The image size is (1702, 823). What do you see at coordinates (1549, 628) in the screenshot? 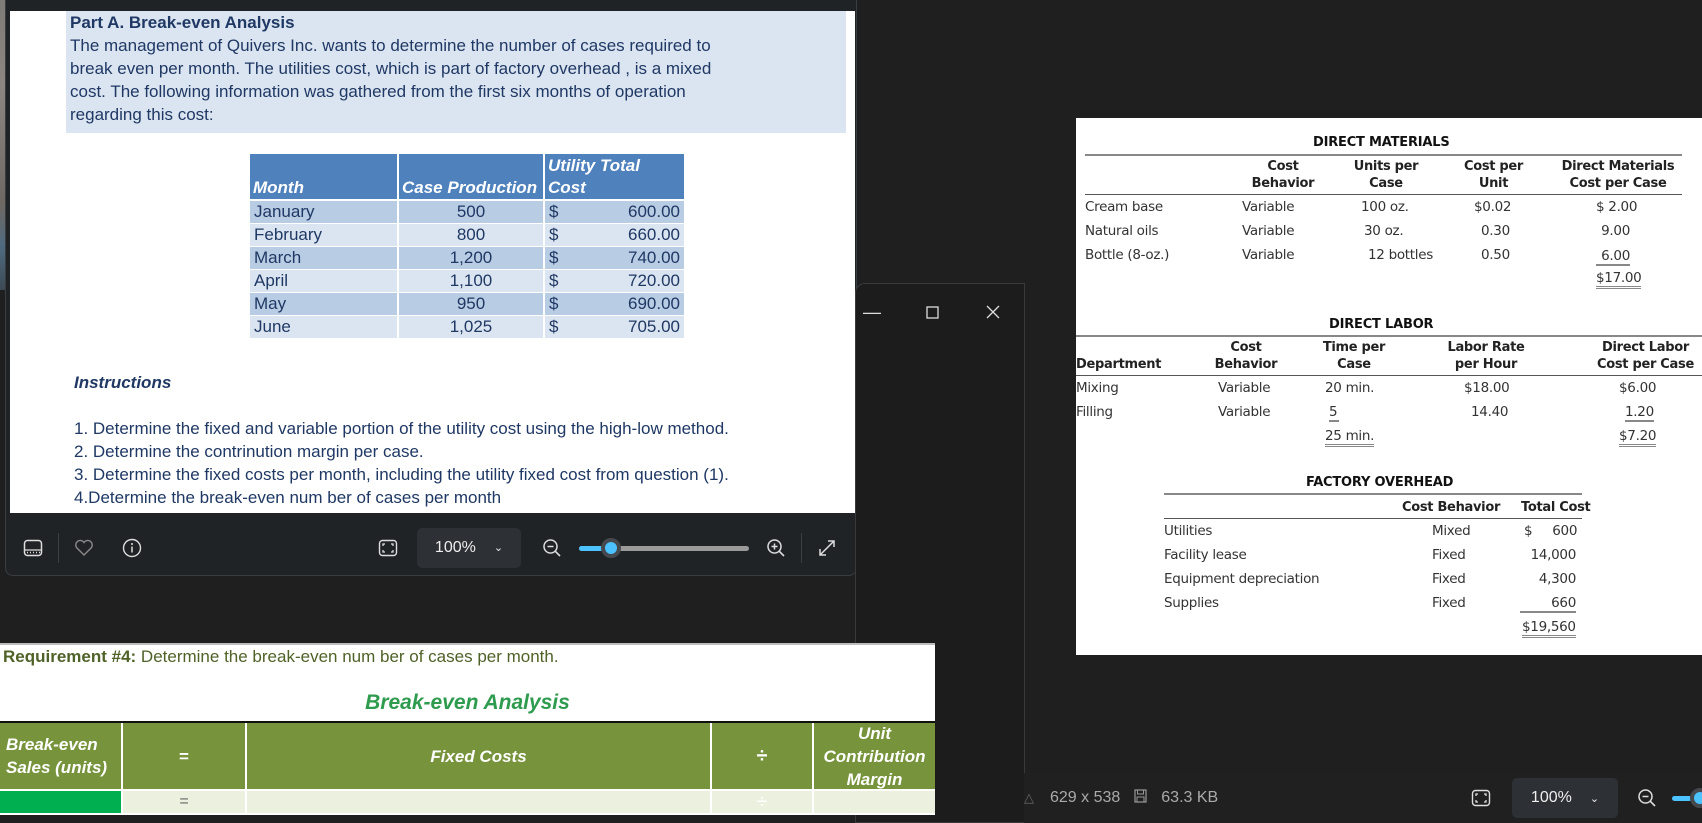
I see `fo-total: $19,560` at bounding box center [1549, 628].